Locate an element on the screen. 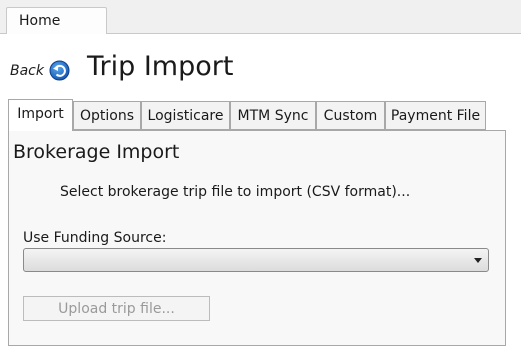  back-label: Back is located at coordinates (27, 70).